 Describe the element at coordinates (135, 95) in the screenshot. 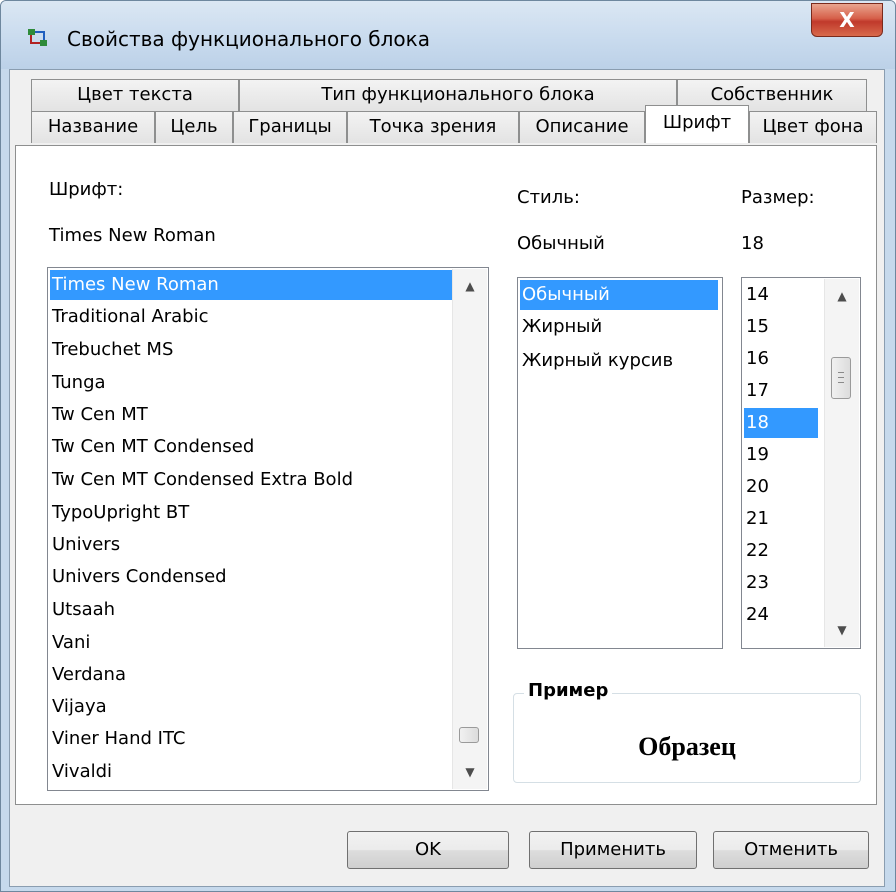

I see `tab-text-color: Цвет текста` at that location.